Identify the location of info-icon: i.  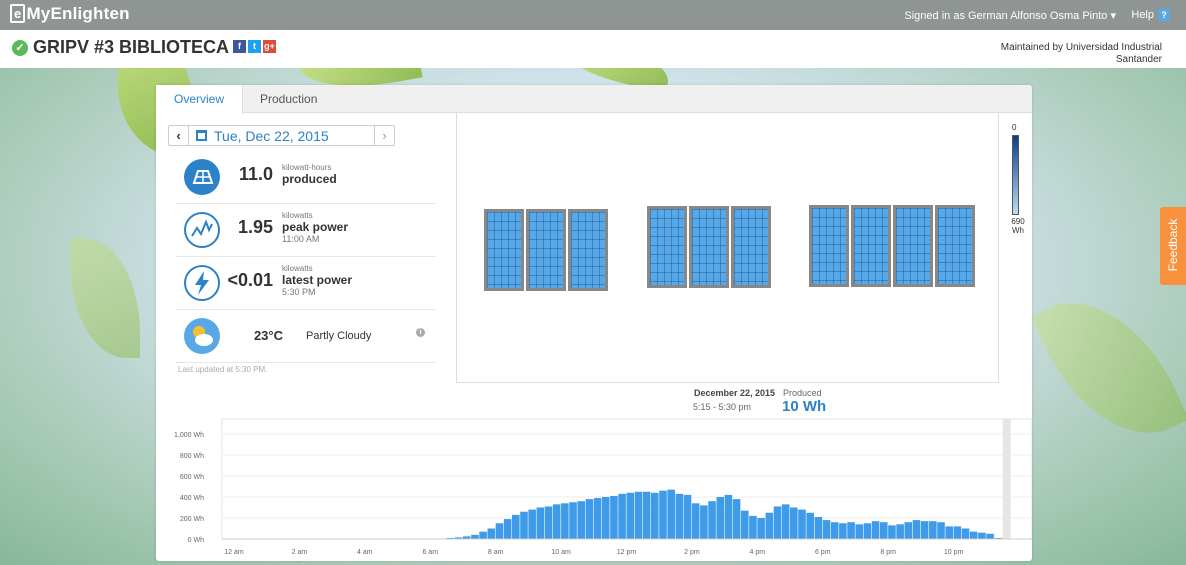
(420, 332).